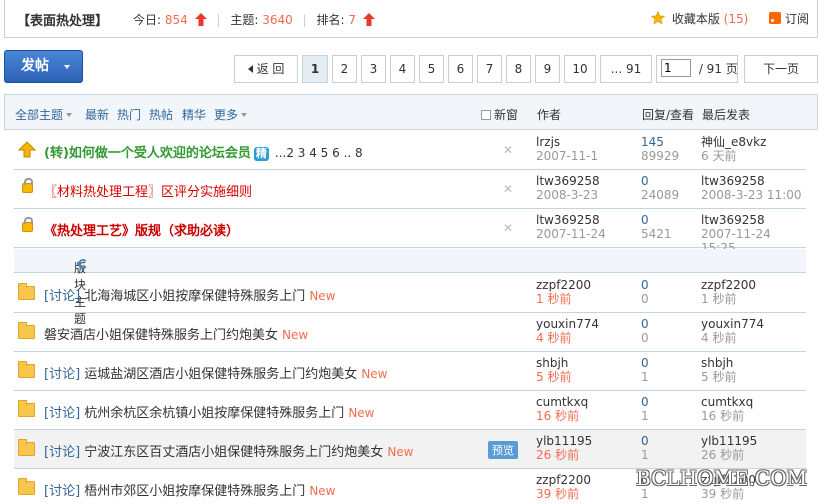 This screenshot has width=818, height=504. What do you see at coordinates (486, 115) in the screenshot?
I see `new-window-checkbox` at bounding box center [486, 115].